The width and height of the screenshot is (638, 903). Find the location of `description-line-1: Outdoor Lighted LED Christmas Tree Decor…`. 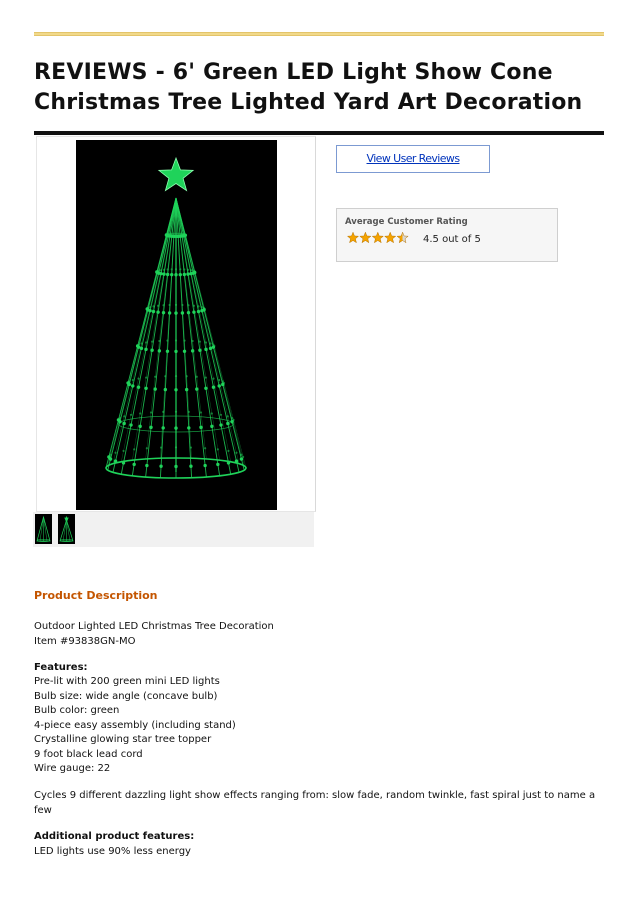

description-line-1: Outdoor Lighted LED Christmas Tree Decor… is located at coordinates (154, 626).